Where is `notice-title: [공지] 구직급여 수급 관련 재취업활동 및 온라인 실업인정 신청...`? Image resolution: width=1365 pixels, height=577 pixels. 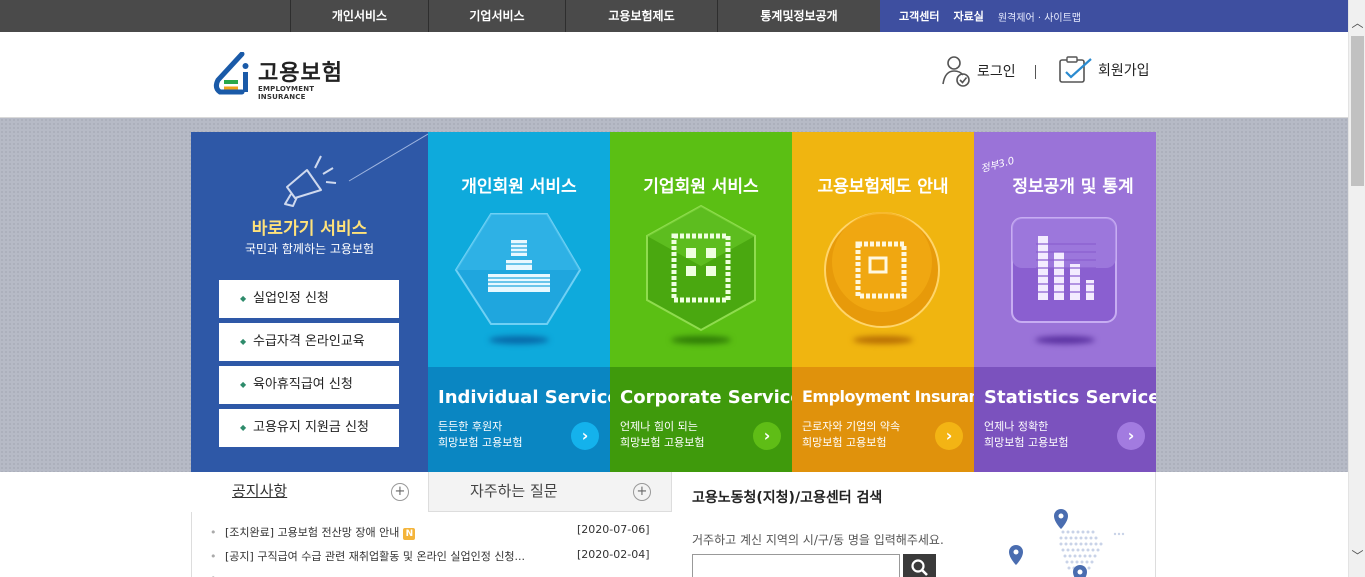 notice-title: [공지] 구직급여 수급 관련 재취업활동 및 온라인 실업인정 신청... is located at coordinates (375, 556).